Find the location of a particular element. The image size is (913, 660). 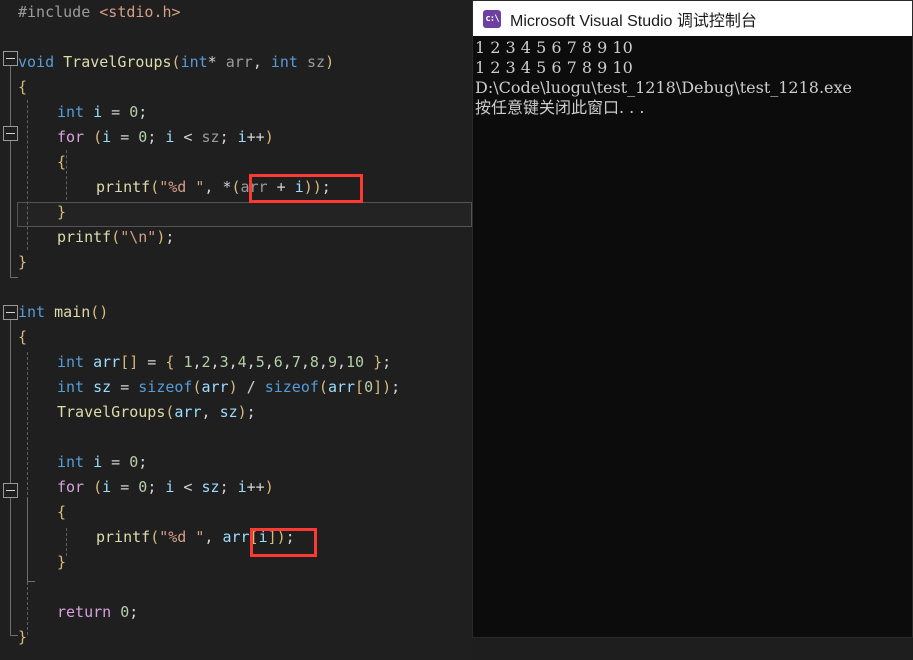

code-line: void TravelGroups(int* arr, int sz) is located at coordinates (236, 62).